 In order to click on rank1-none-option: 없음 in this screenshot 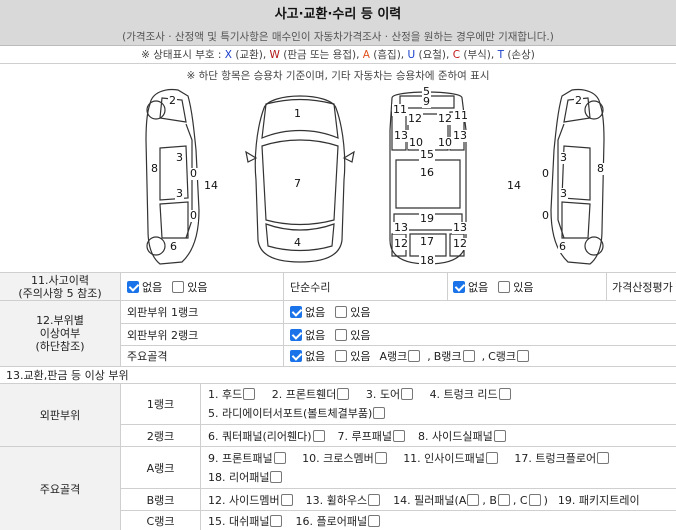, I will do `click(307, 312)`.